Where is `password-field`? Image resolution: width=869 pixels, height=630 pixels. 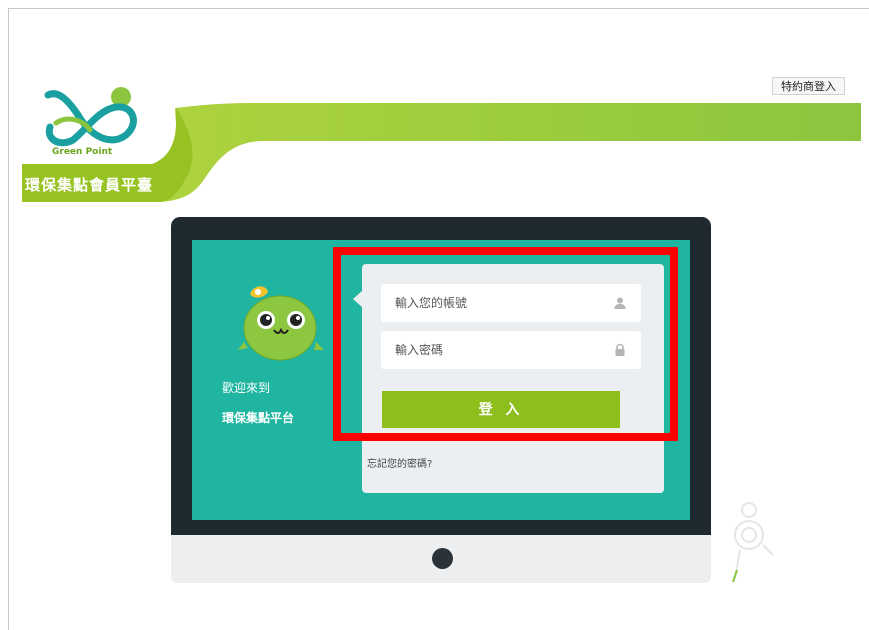 password-field is located at coordinates (511, 350).